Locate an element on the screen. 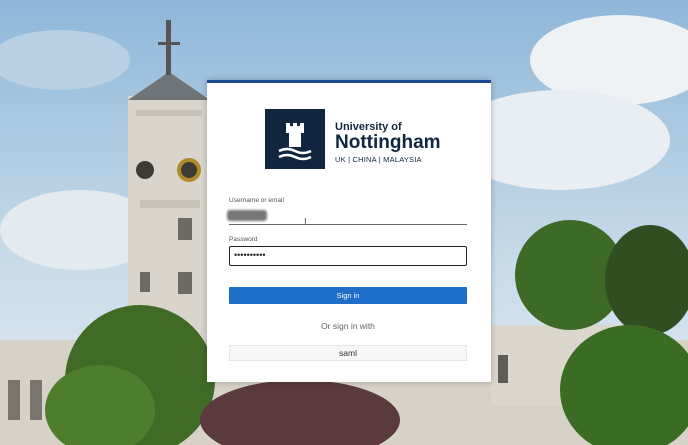  sign-in-button: Sign in is located at coordinates (348, 295).